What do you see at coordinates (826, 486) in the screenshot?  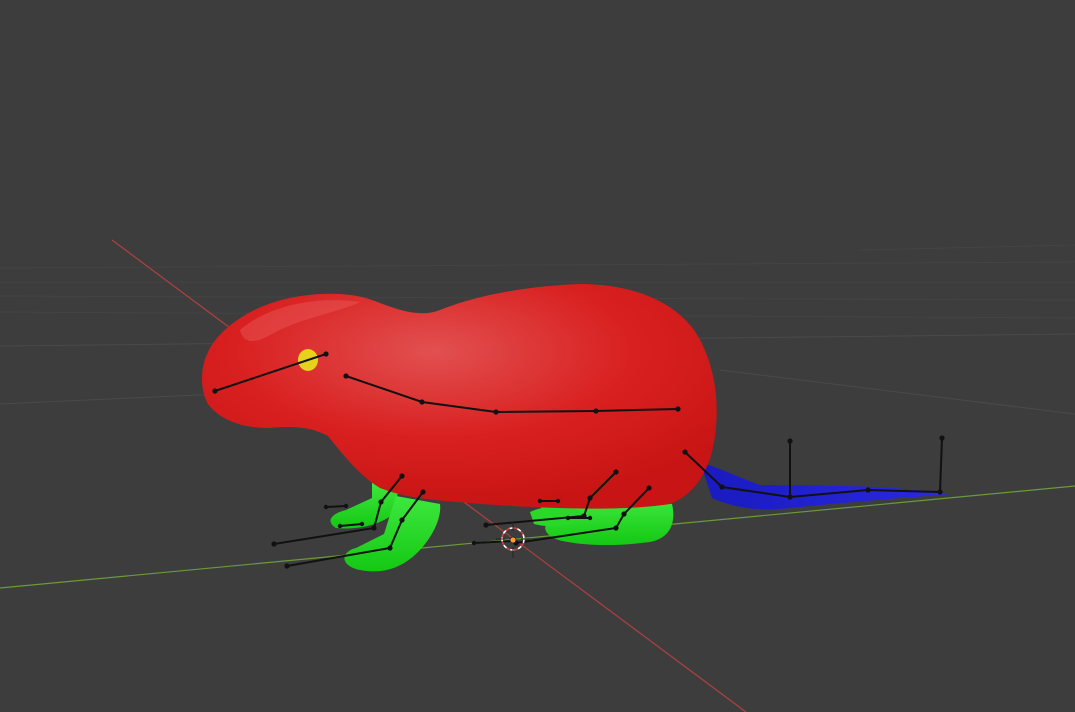 I see `tail-mesh` at bounding box center [826, 486].